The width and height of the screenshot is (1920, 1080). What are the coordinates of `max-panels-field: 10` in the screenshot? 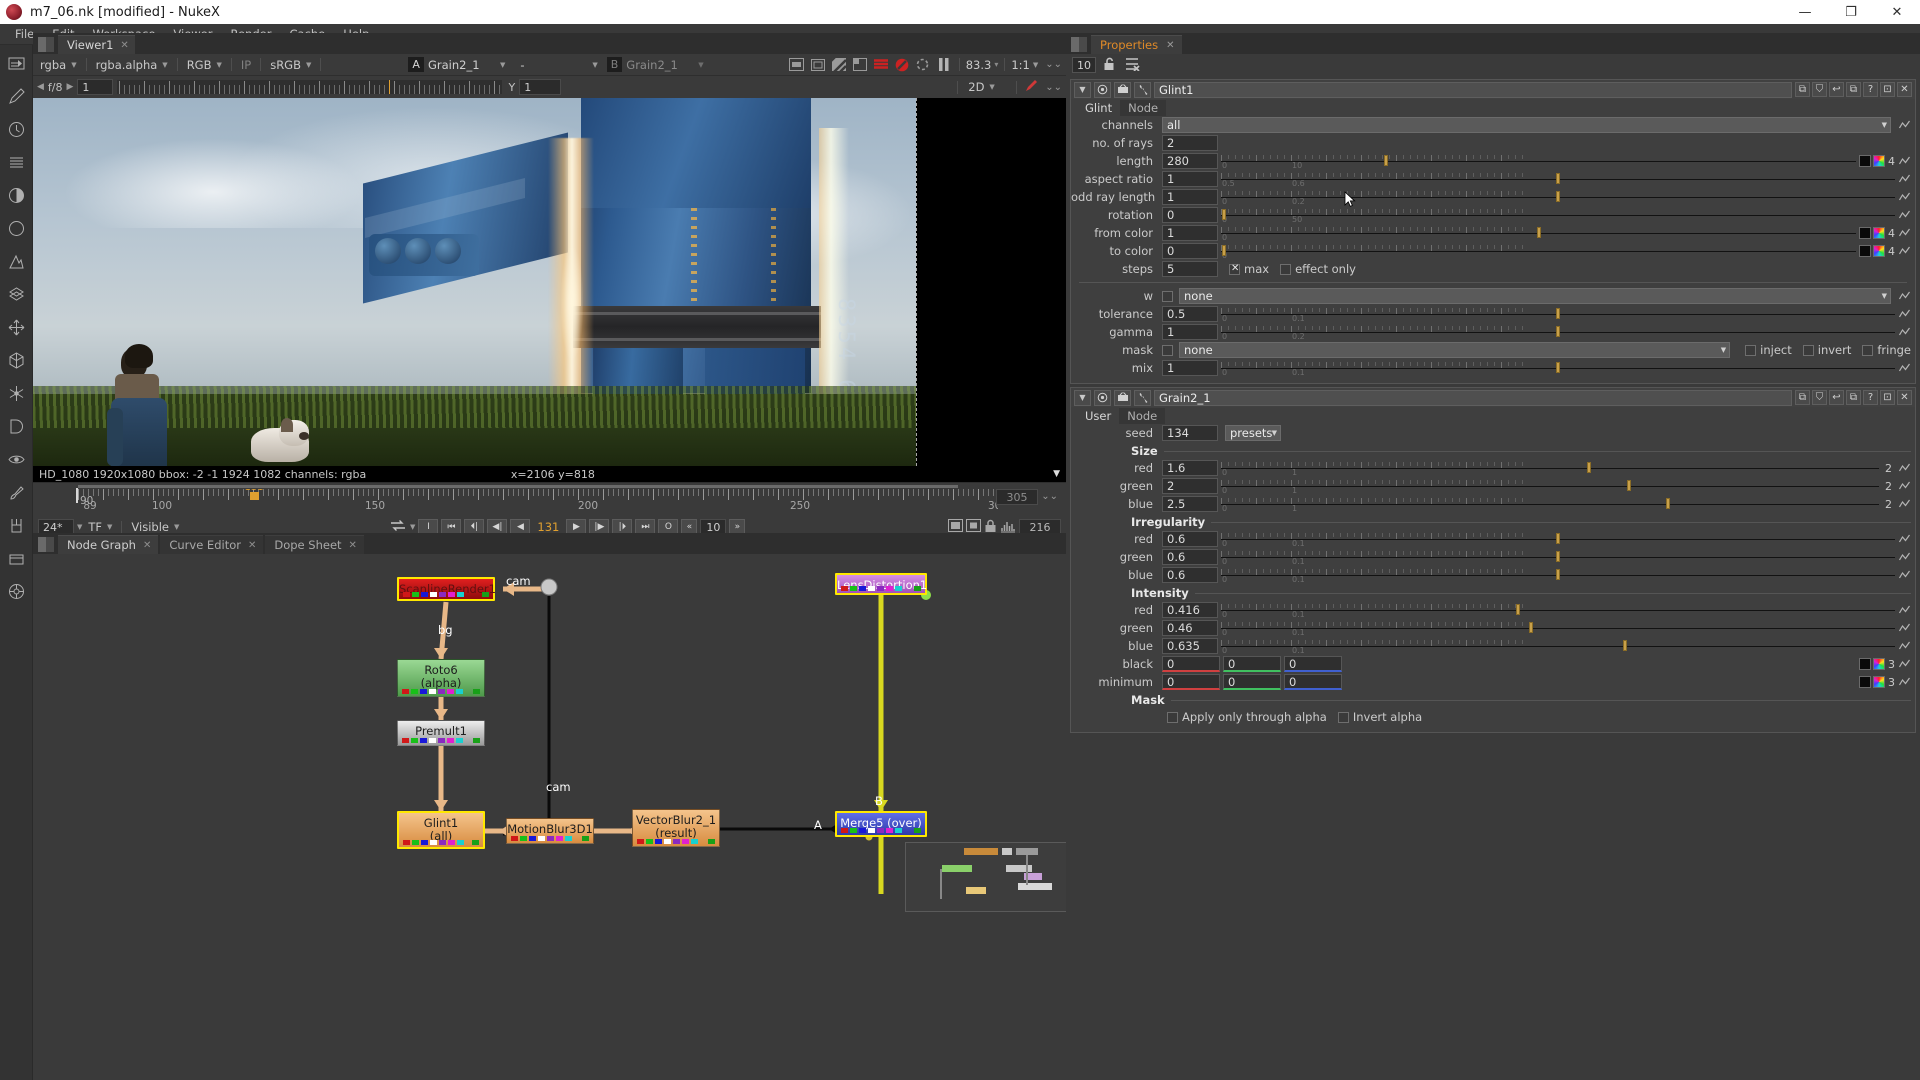 It's located at (1084, 65).